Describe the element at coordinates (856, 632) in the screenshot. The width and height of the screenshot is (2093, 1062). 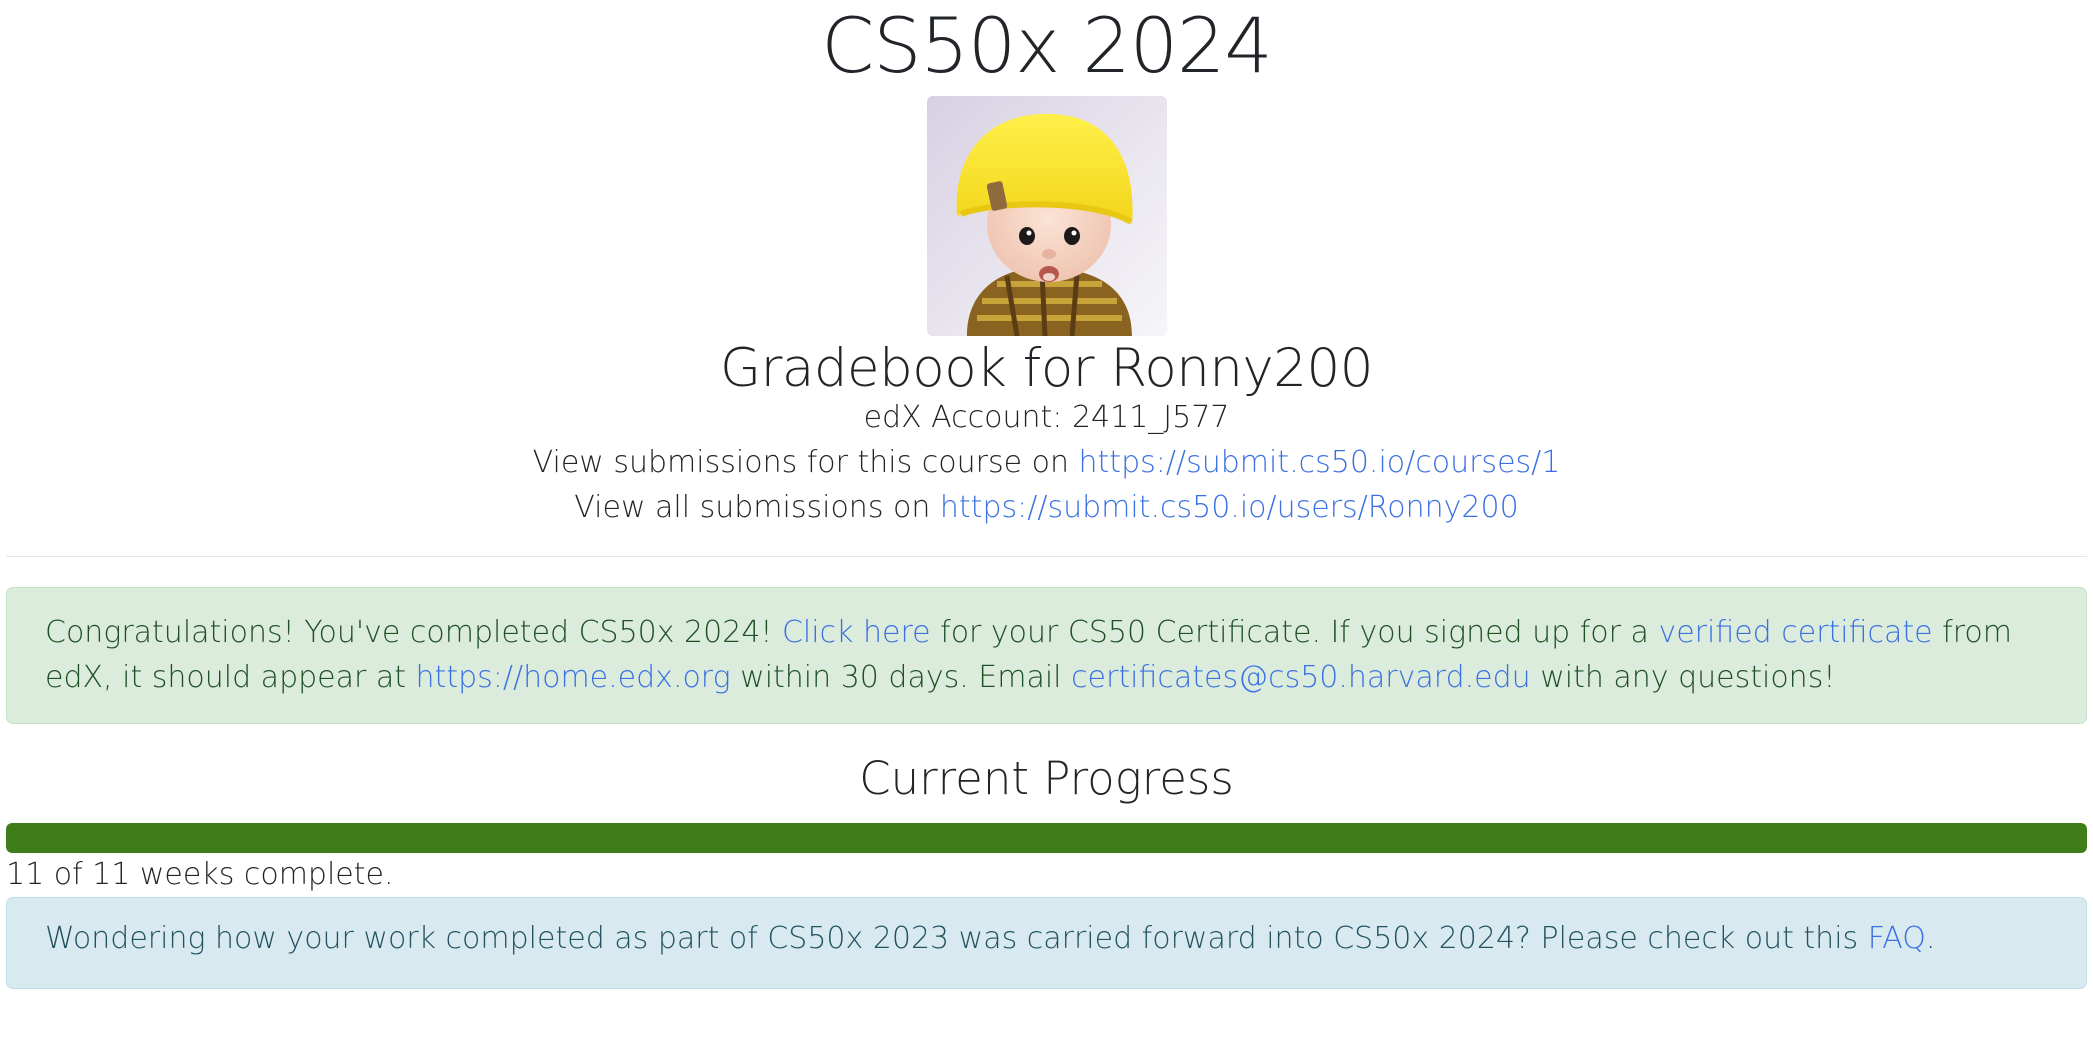
I see `certificate-click-here-link: Click here` at that location.